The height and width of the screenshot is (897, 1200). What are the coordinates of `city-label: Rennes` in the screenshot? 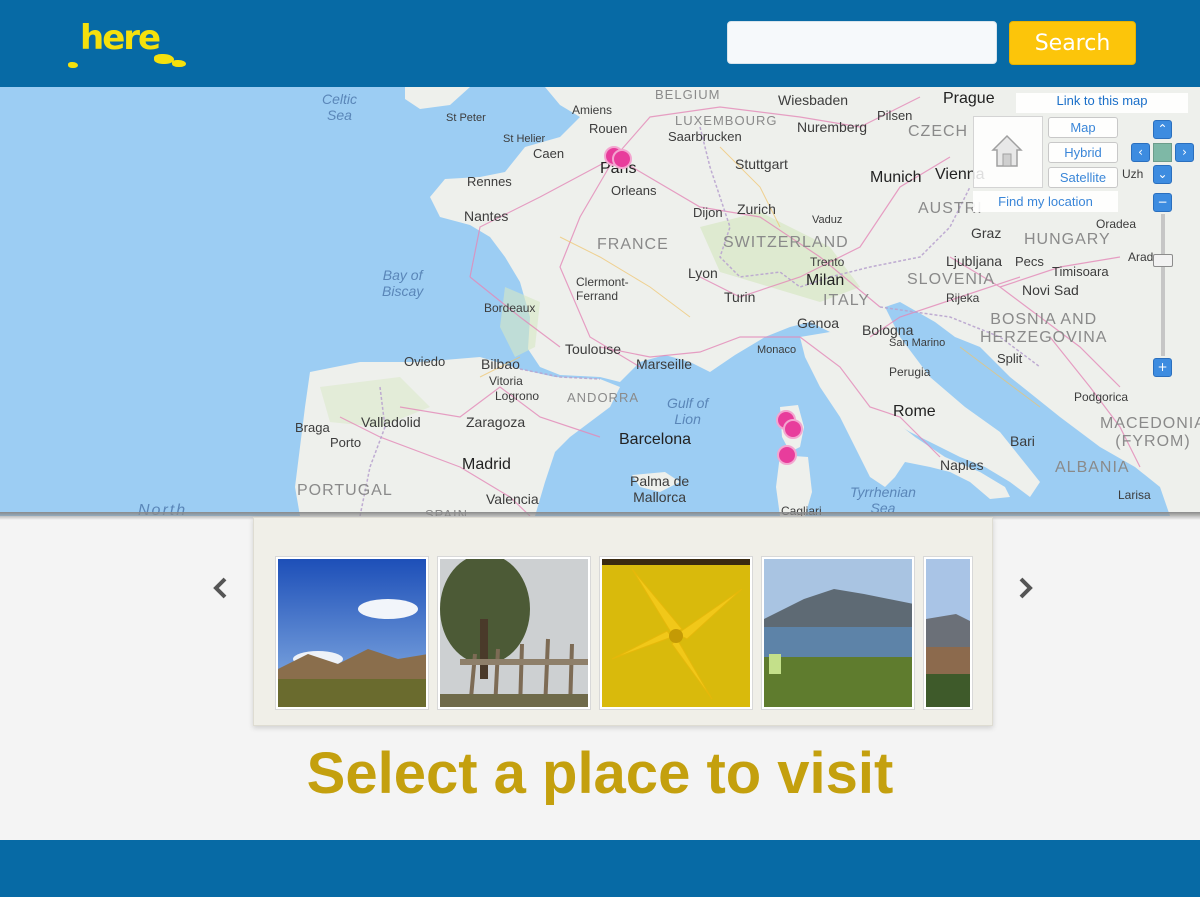 It's located at (489, 181).